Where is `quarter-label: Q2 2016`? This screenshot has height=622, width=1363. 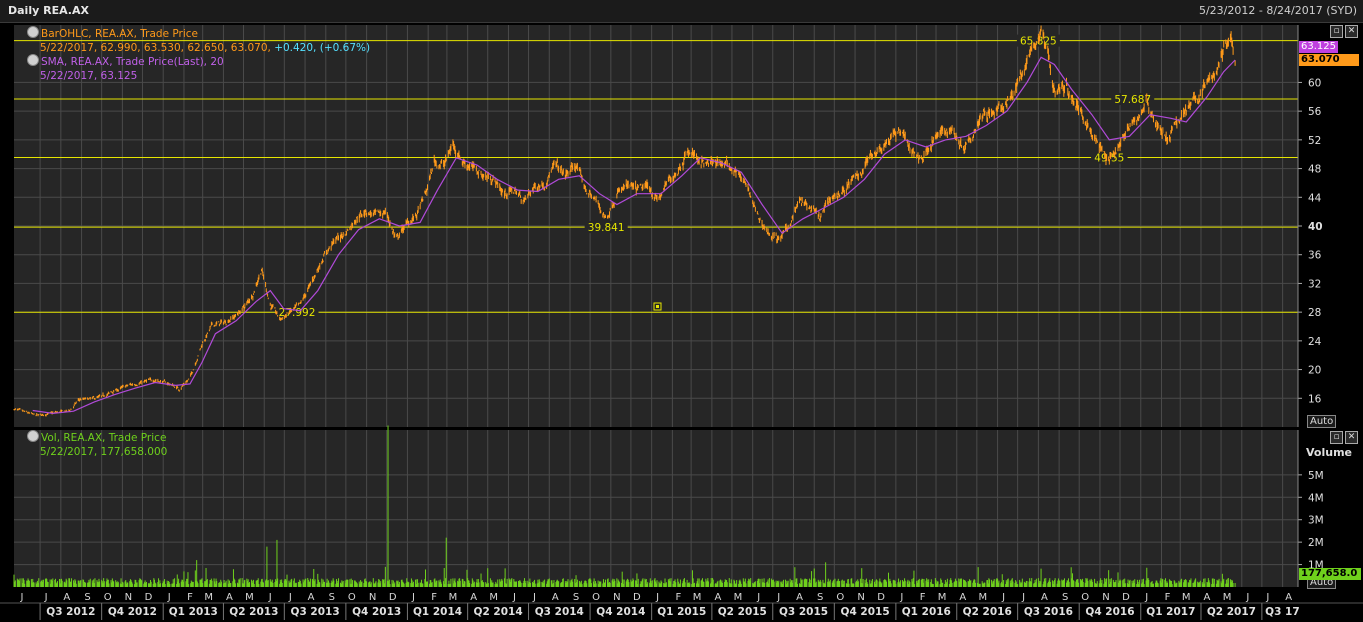
quarter-label: Q2 2016 is located at coordinates (987, 612).